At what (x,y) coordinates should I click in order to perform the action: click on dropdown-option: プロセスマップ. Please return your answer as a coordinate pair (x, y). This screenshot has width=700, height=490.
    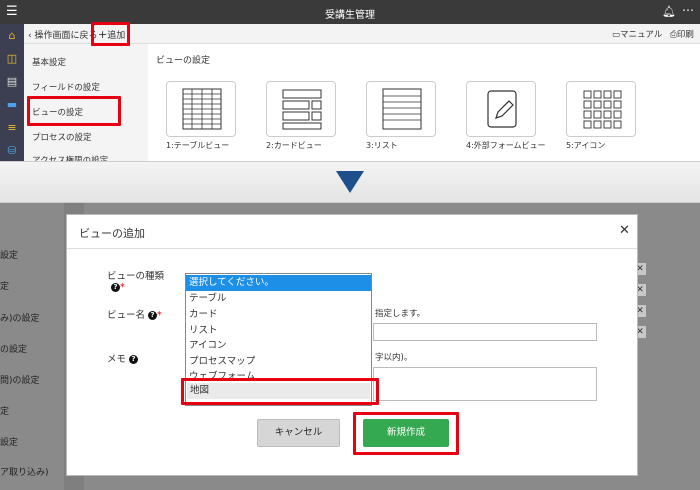
    Looking at the image, I should click on (278, 362).